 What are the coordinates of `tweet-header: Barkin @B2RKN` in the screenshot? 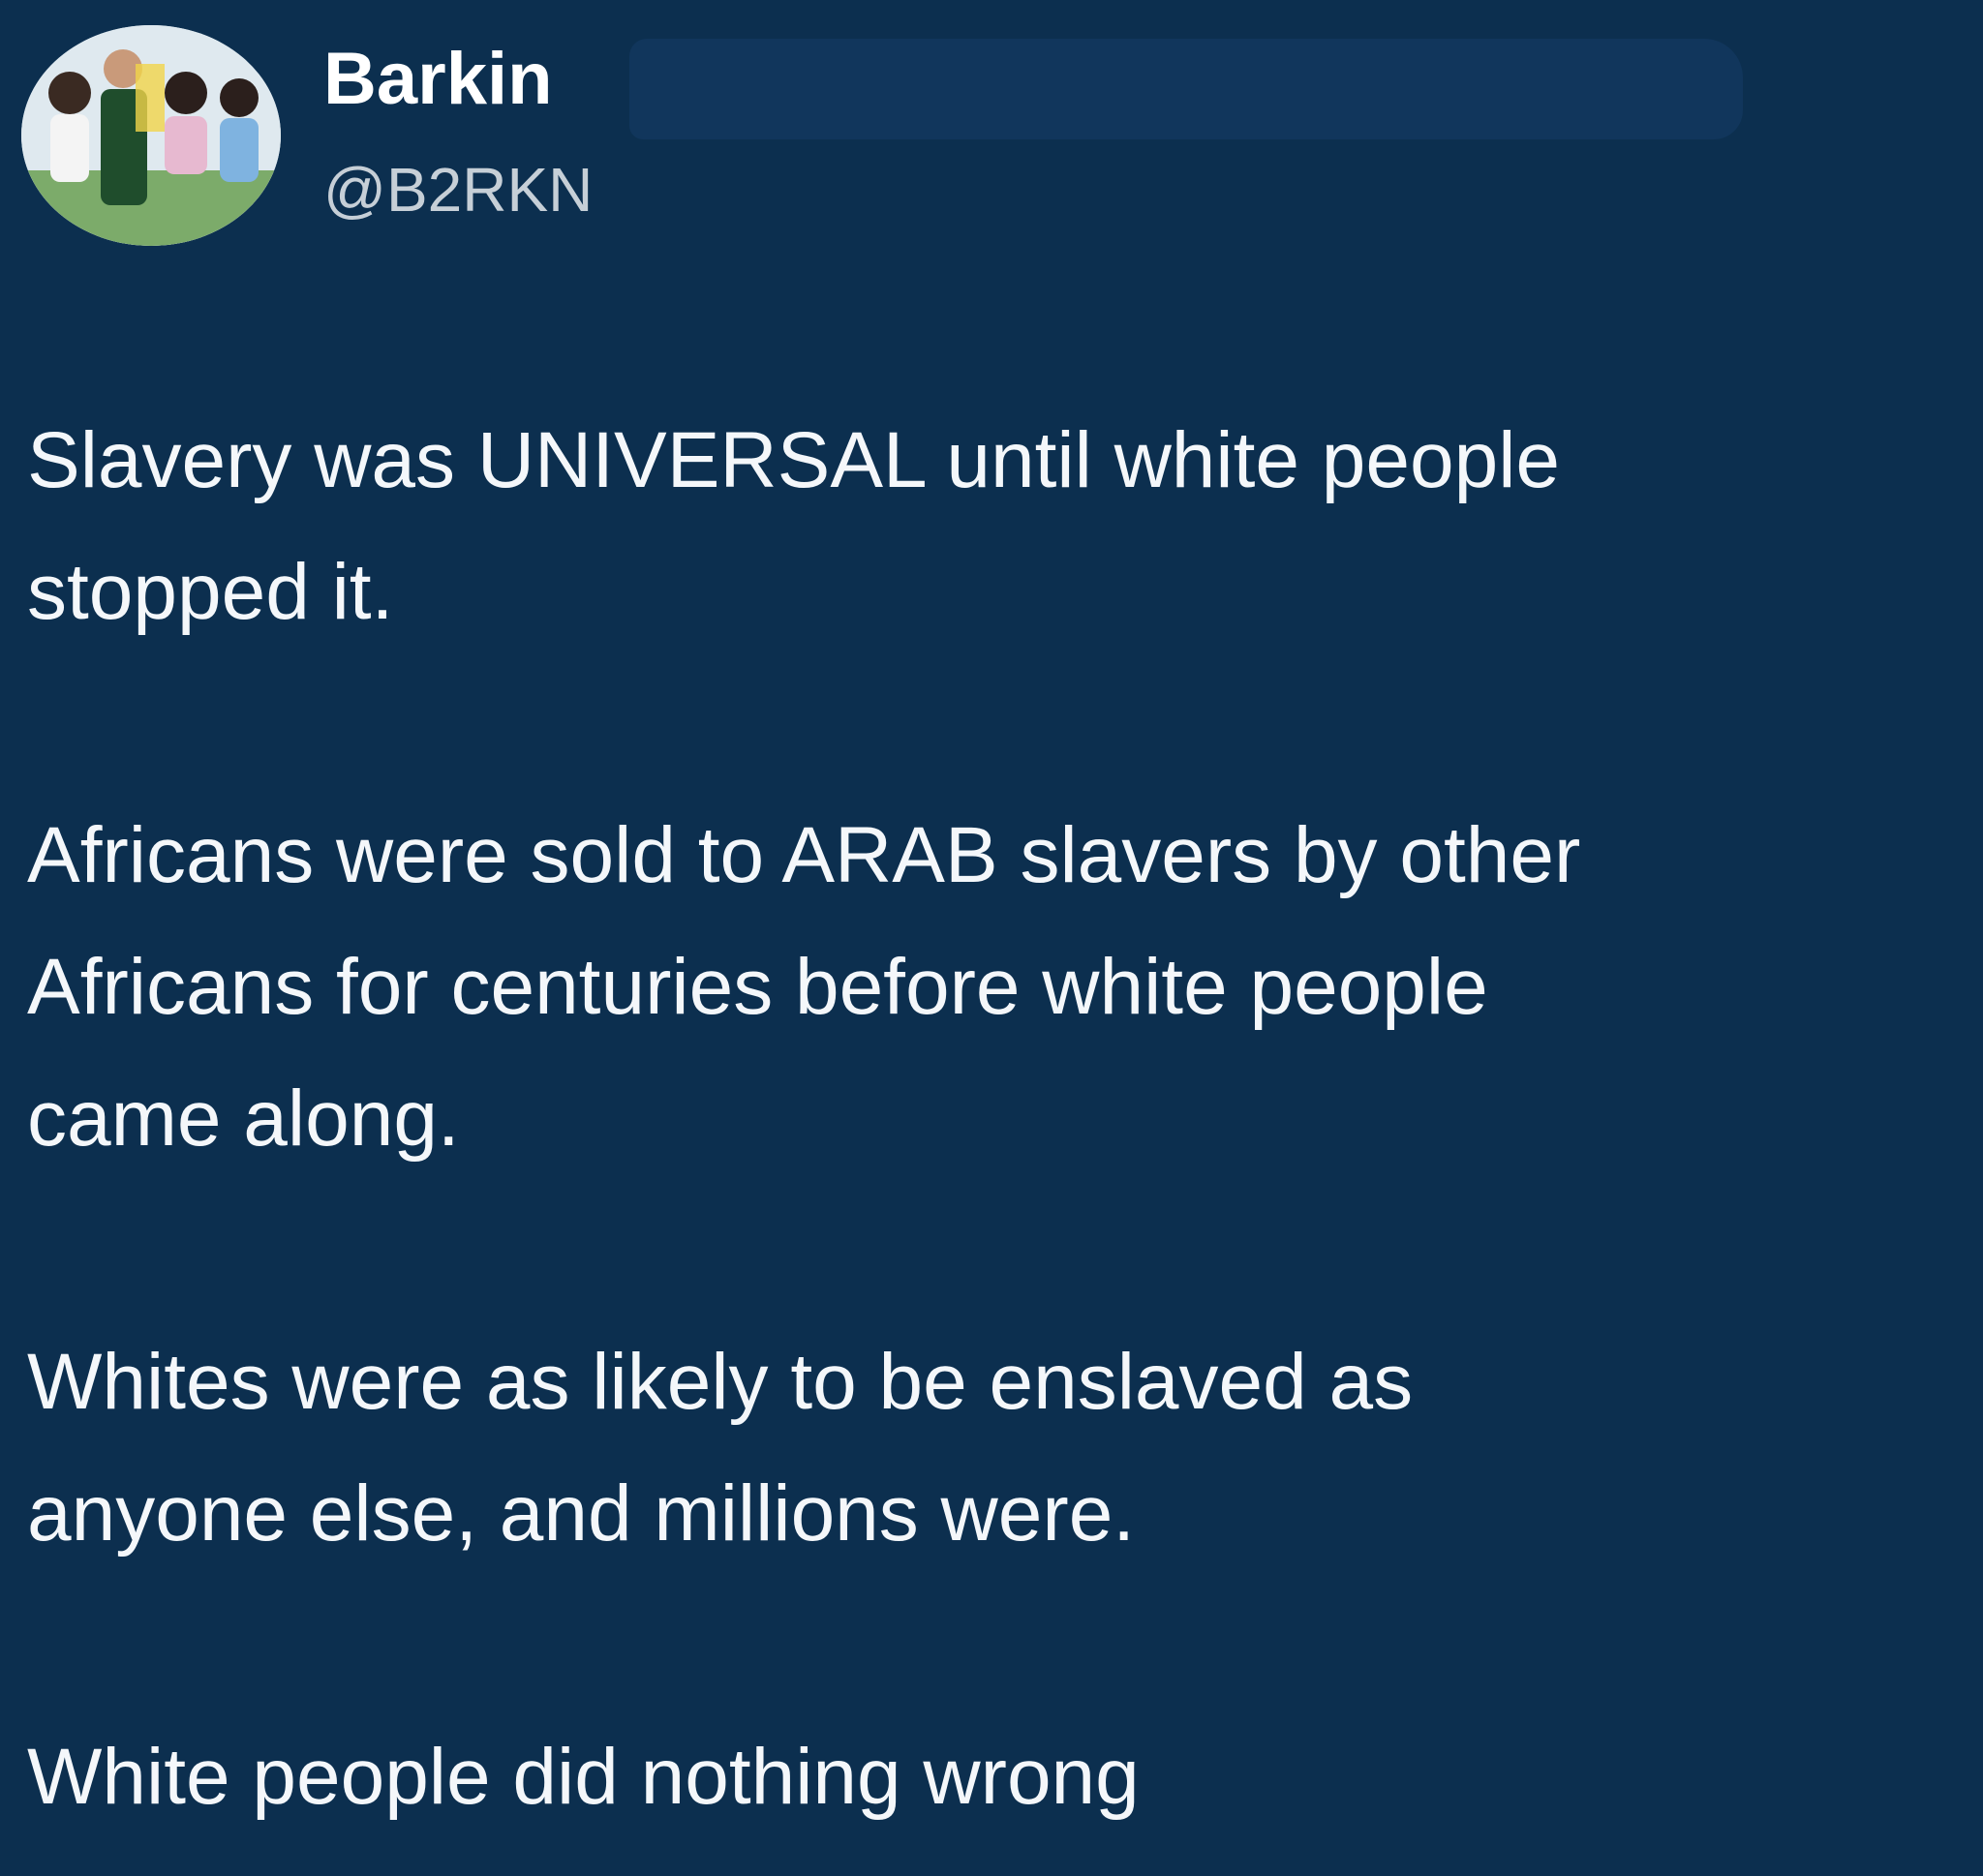 It's located at (941, 133).